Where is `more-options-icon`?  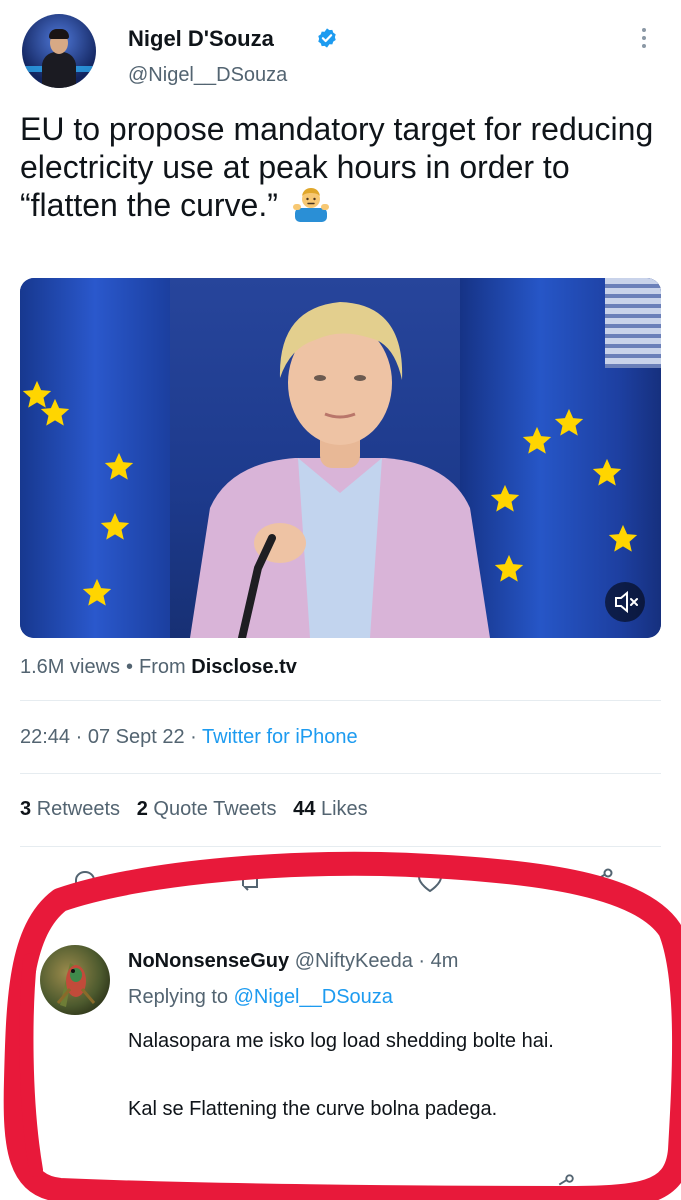 more-options-icon is located at coordinates (644, 39).